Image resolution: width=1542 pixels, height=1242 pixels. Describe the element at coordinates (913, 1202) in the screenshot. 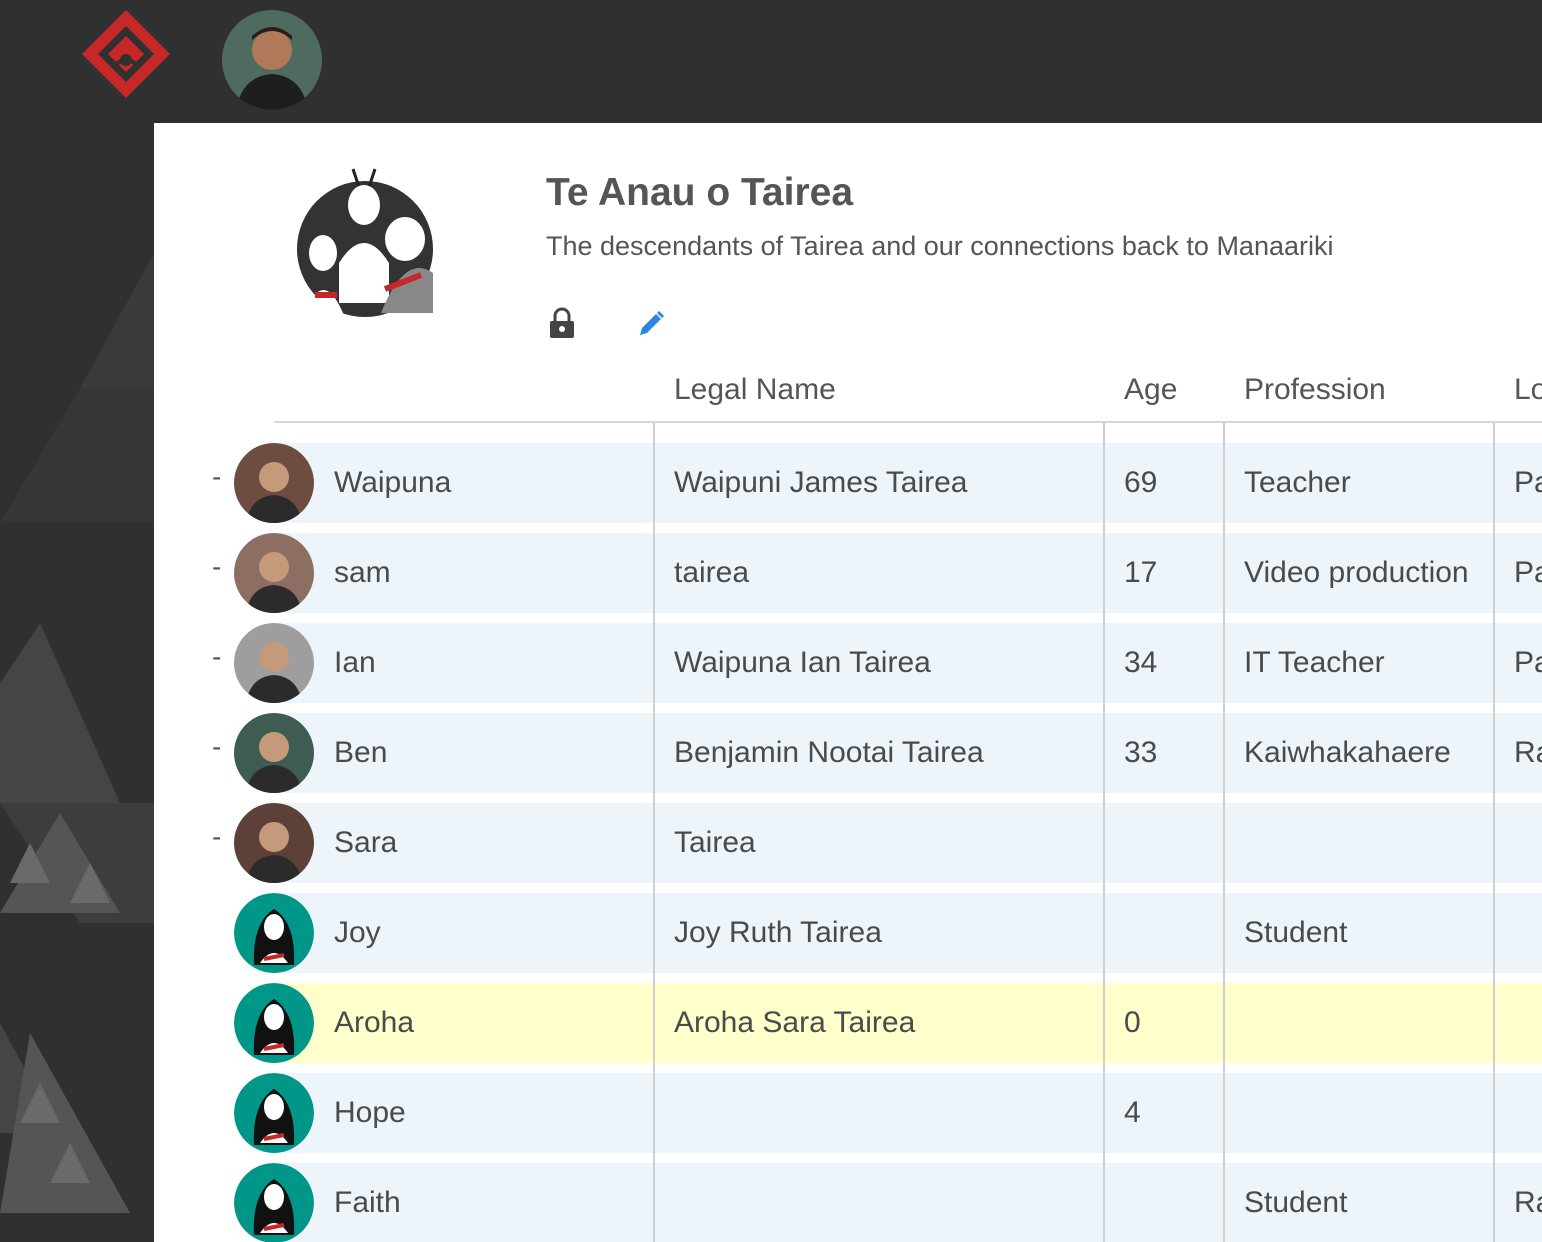

I see `table-row: Faith Student Ra` at that location.